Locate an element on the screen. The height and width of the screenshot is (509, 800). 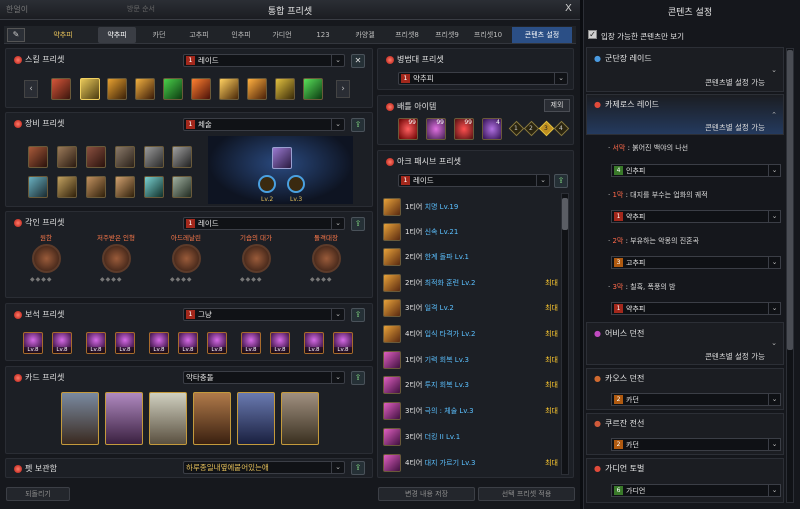
tab-yakchupi: 약추피 is located at coordinates (117, 35).